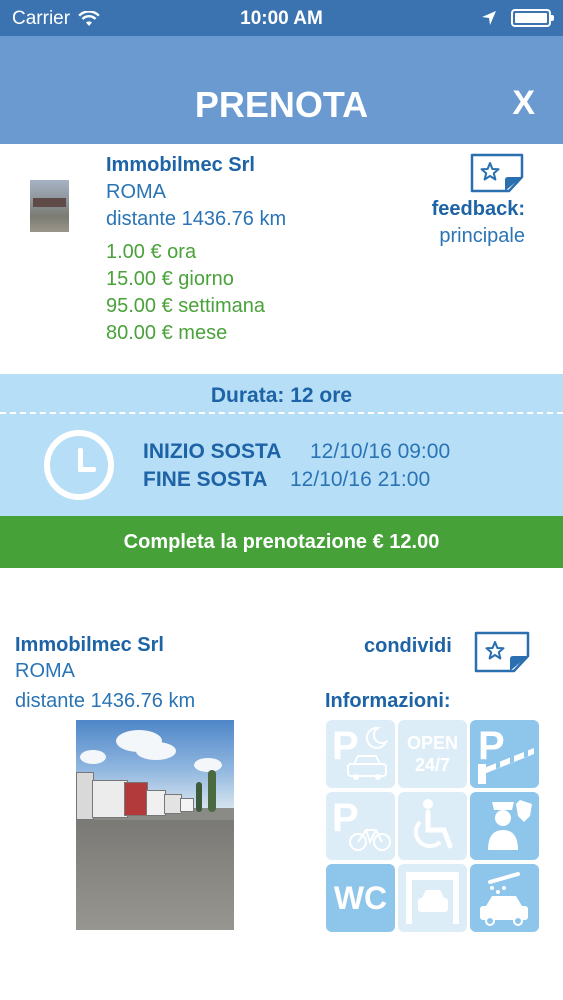 This screenshot has width=563, height=1000. I want to click on start-value: 12/10/16 09:00, so click(380, 452).